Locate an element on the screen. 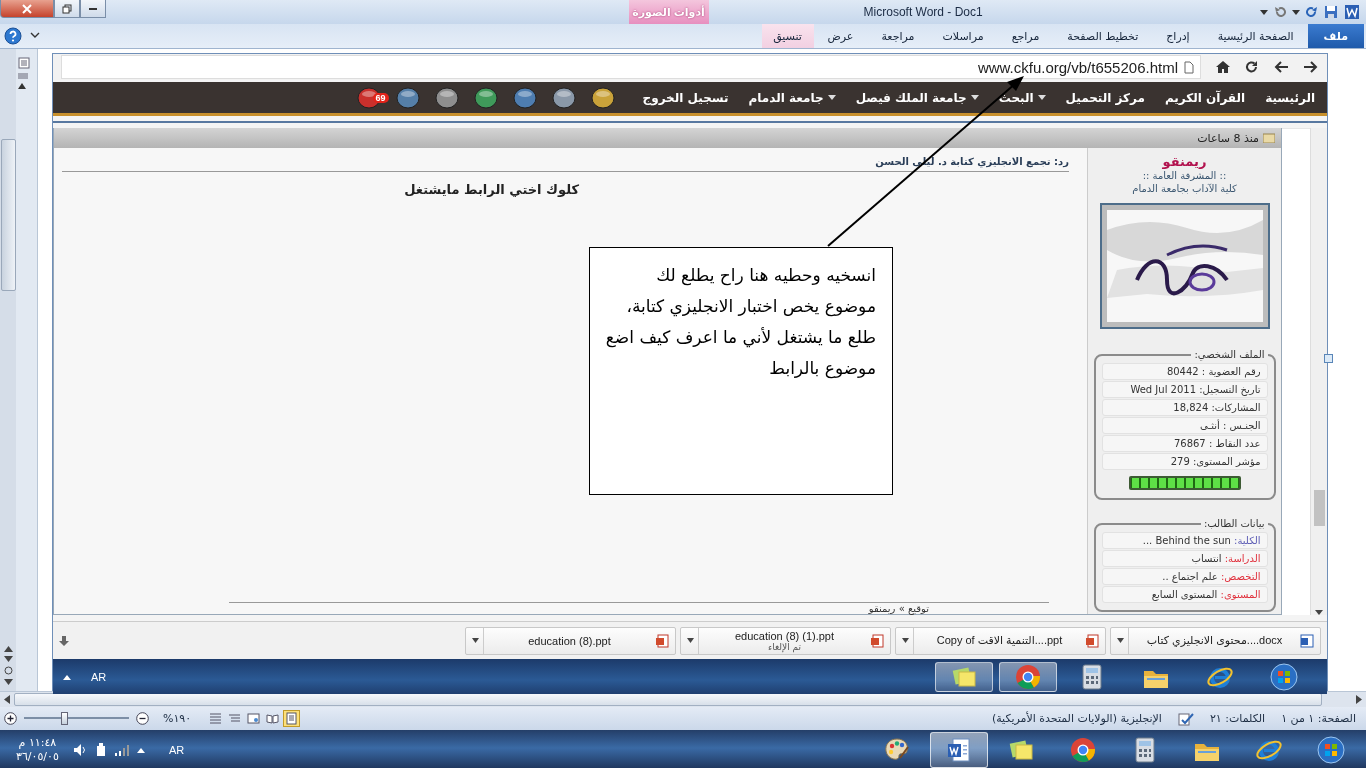 The width and height of the screenshot is (1366, 768). envelope-icon is located at coordinates (446, 97).